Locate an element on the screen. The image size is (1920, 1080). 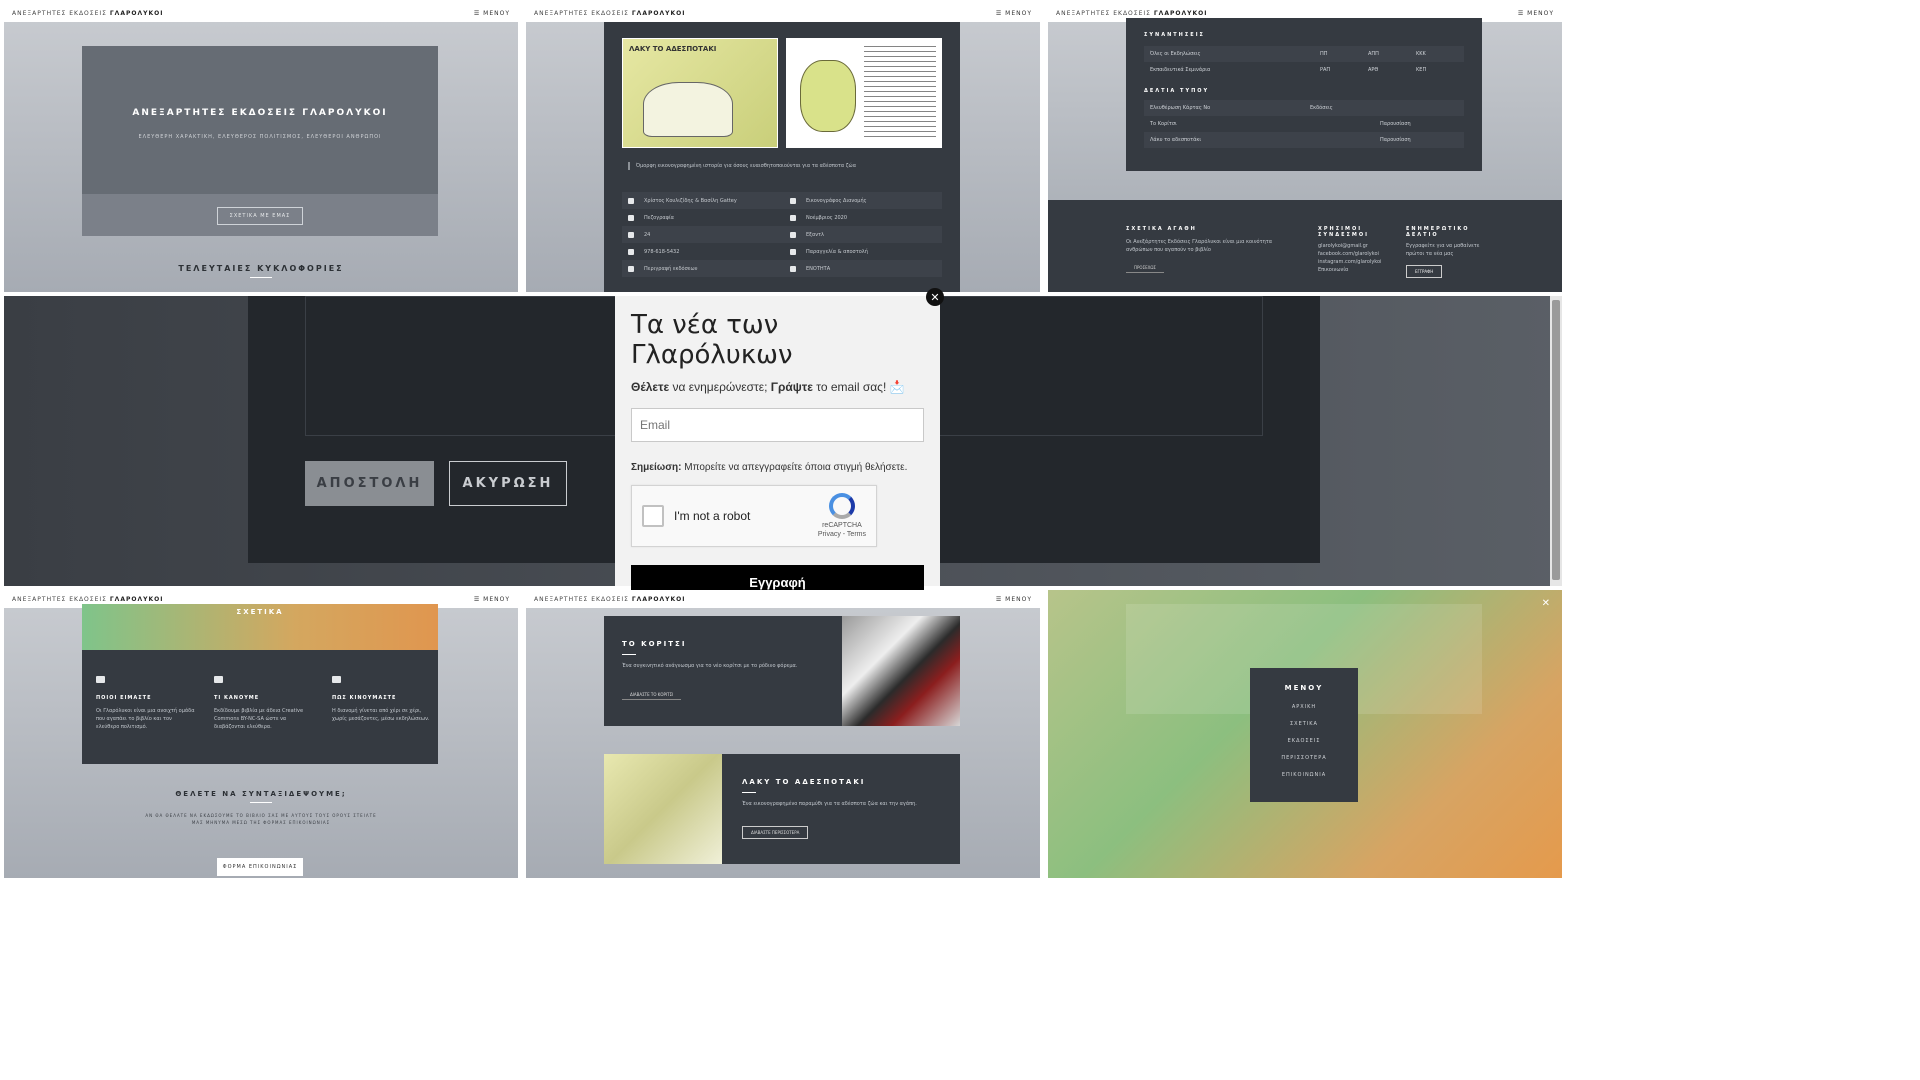
facebook-link: facebook.com/glarolykoi is located at coordinates (1363, 254).